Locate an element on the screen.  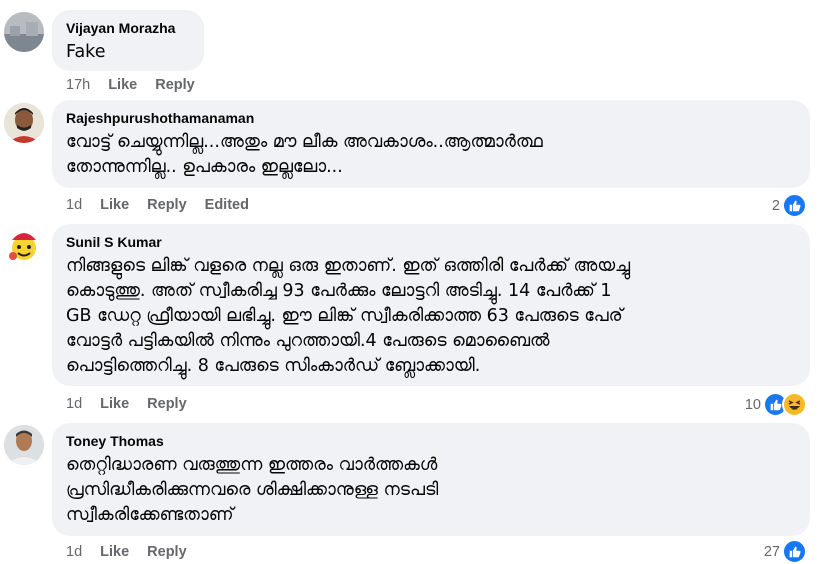
reaction-summary: 10 is located at coordinates (776, 404).